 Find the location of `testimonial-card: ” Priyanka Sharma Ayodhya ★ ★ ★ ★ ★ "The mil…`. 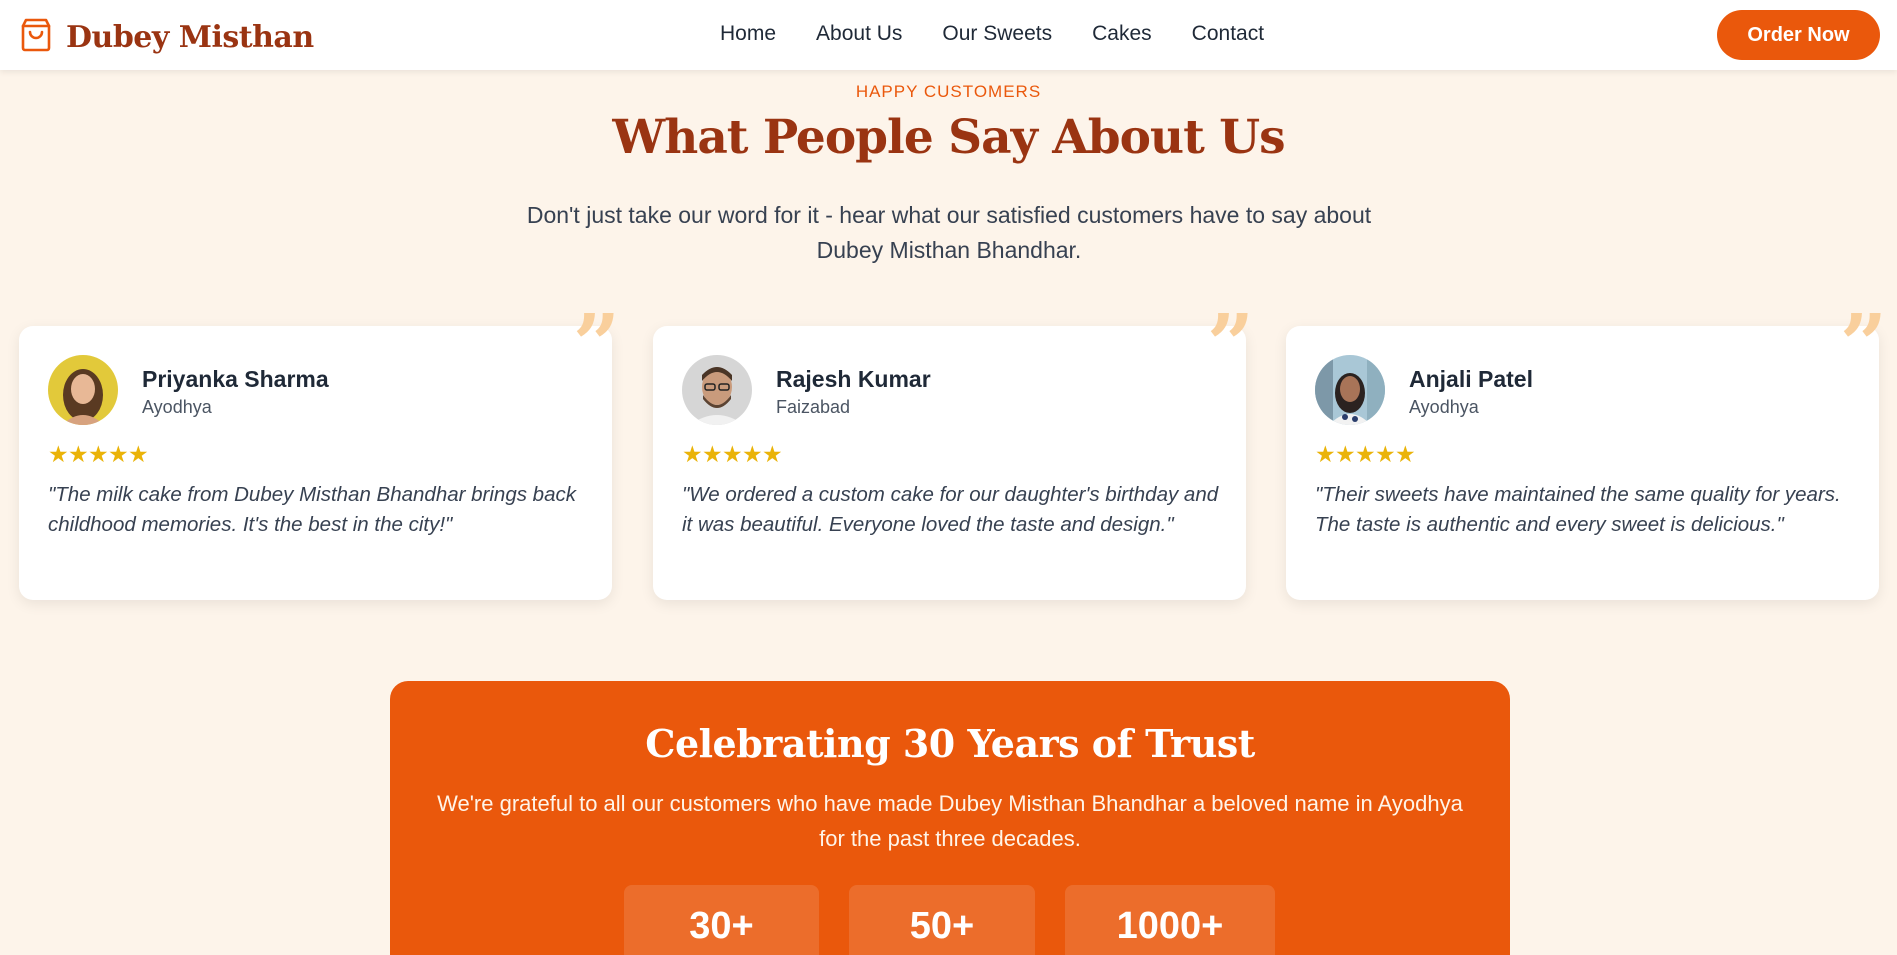

testimonial-card: ” Priyanka Sharma Ayodhya ★ ★ ★ ★ ★ "The mil… is located at coordinates (319, 452).